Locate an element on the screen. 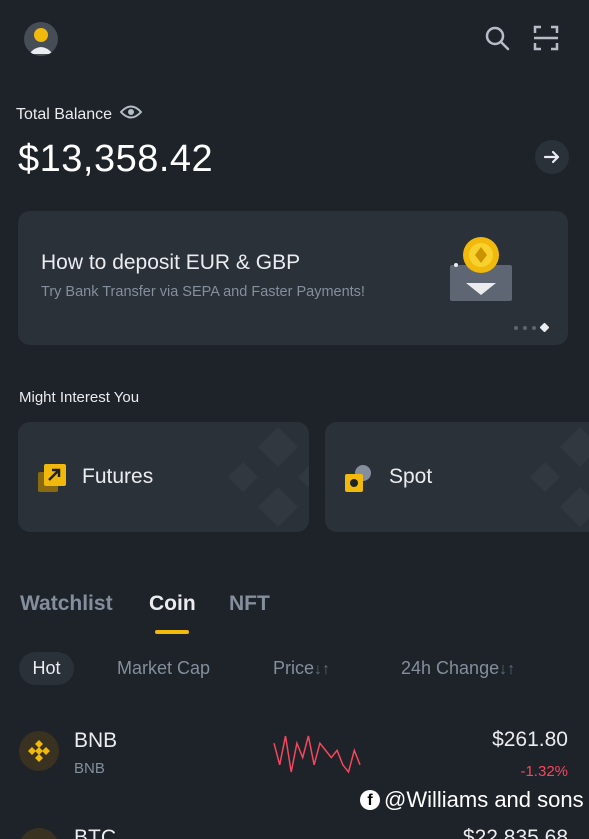 The width and height of the screenshot is (589, 839). tab-watchlist: Watchlist is located at coordinates (66, 604).